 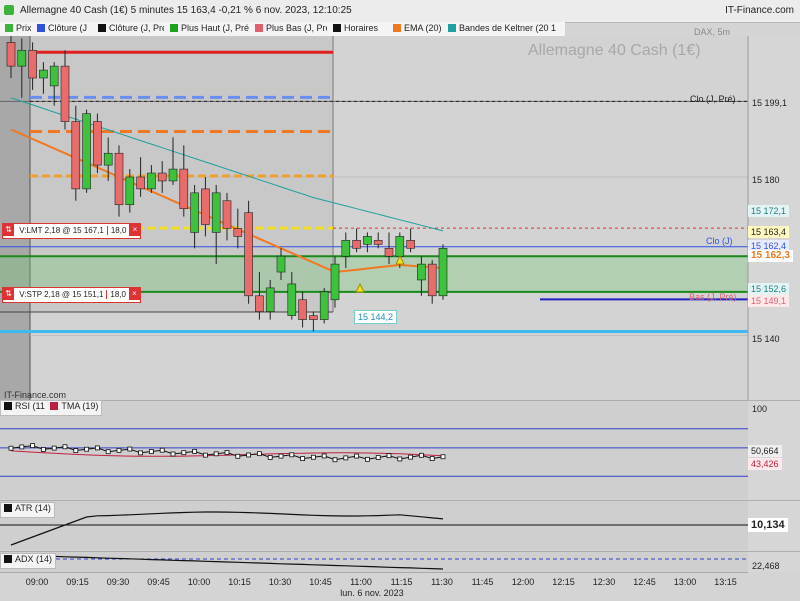 I want to click on atr-panel, so click(x=400, y=525).